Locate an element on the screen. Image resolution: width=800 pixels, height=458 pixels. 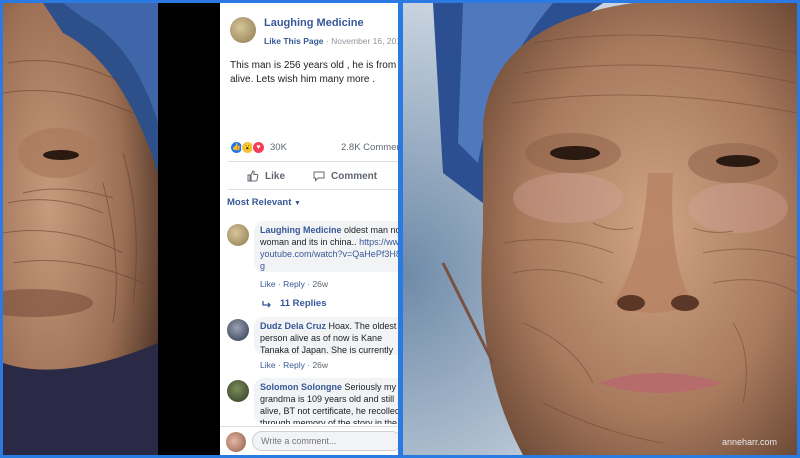
sort-dropdown: Most Relevant ▼ is located at coordinates (264, 202).